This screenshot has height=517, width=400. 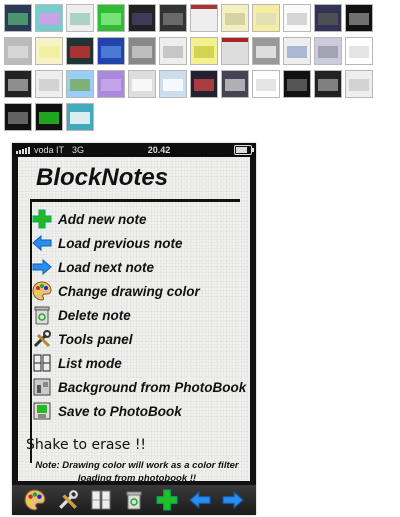 I want to click on photo-background-icon, so click(x=42, y=387).